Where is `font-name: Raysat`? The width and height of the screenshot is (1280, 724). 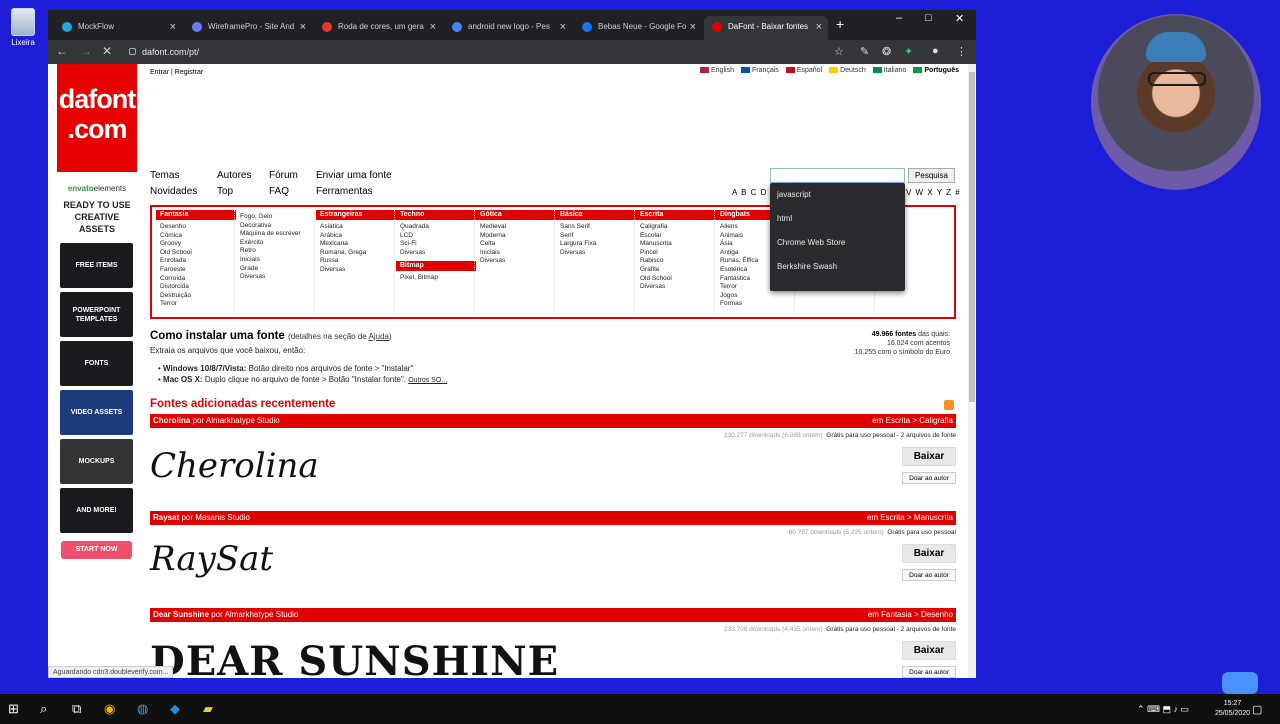 font-name: Raysat is located at coordinates (166, 517).